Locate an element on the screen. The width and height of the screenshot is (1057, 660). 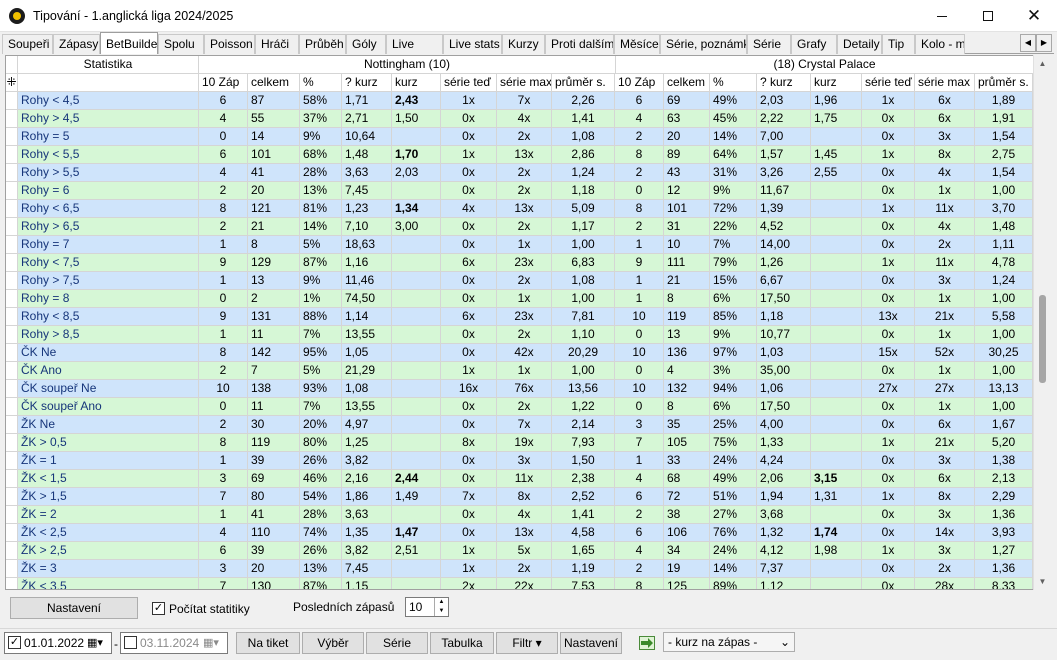
tab-18: Kolo - m is located at coordinates (940, 44).